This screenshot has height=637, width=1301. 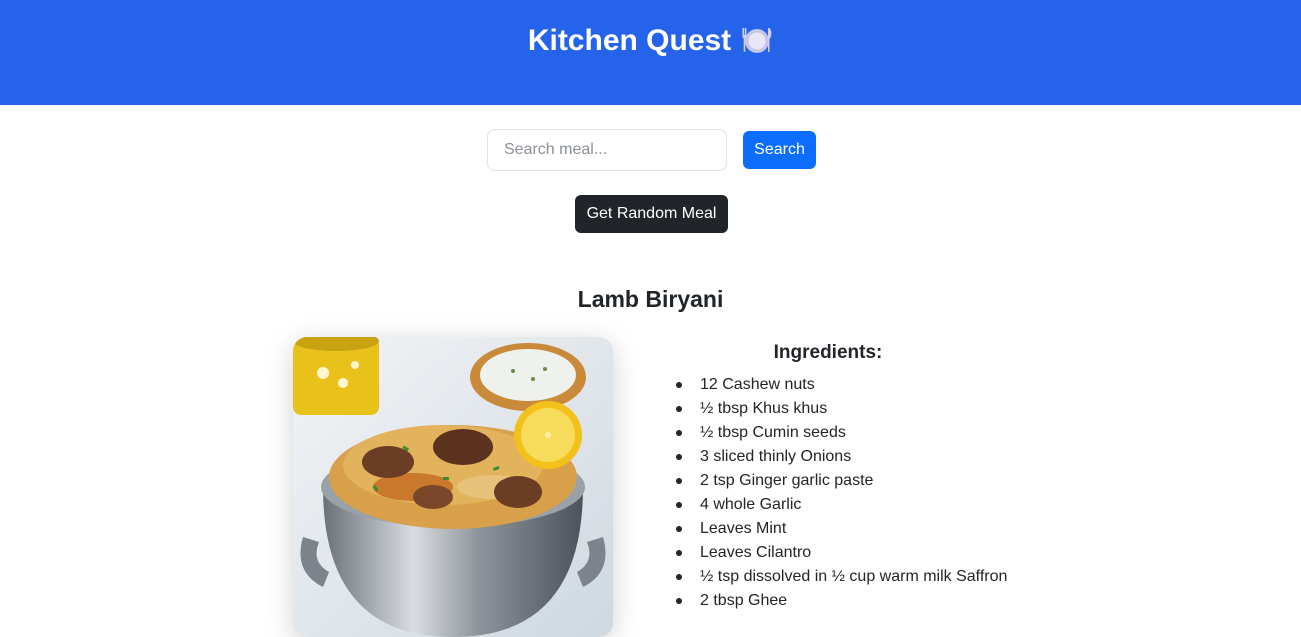 I want to click on ingredient-item: 2 tsp Ginger garlic paste, so click(x=886, y=481).